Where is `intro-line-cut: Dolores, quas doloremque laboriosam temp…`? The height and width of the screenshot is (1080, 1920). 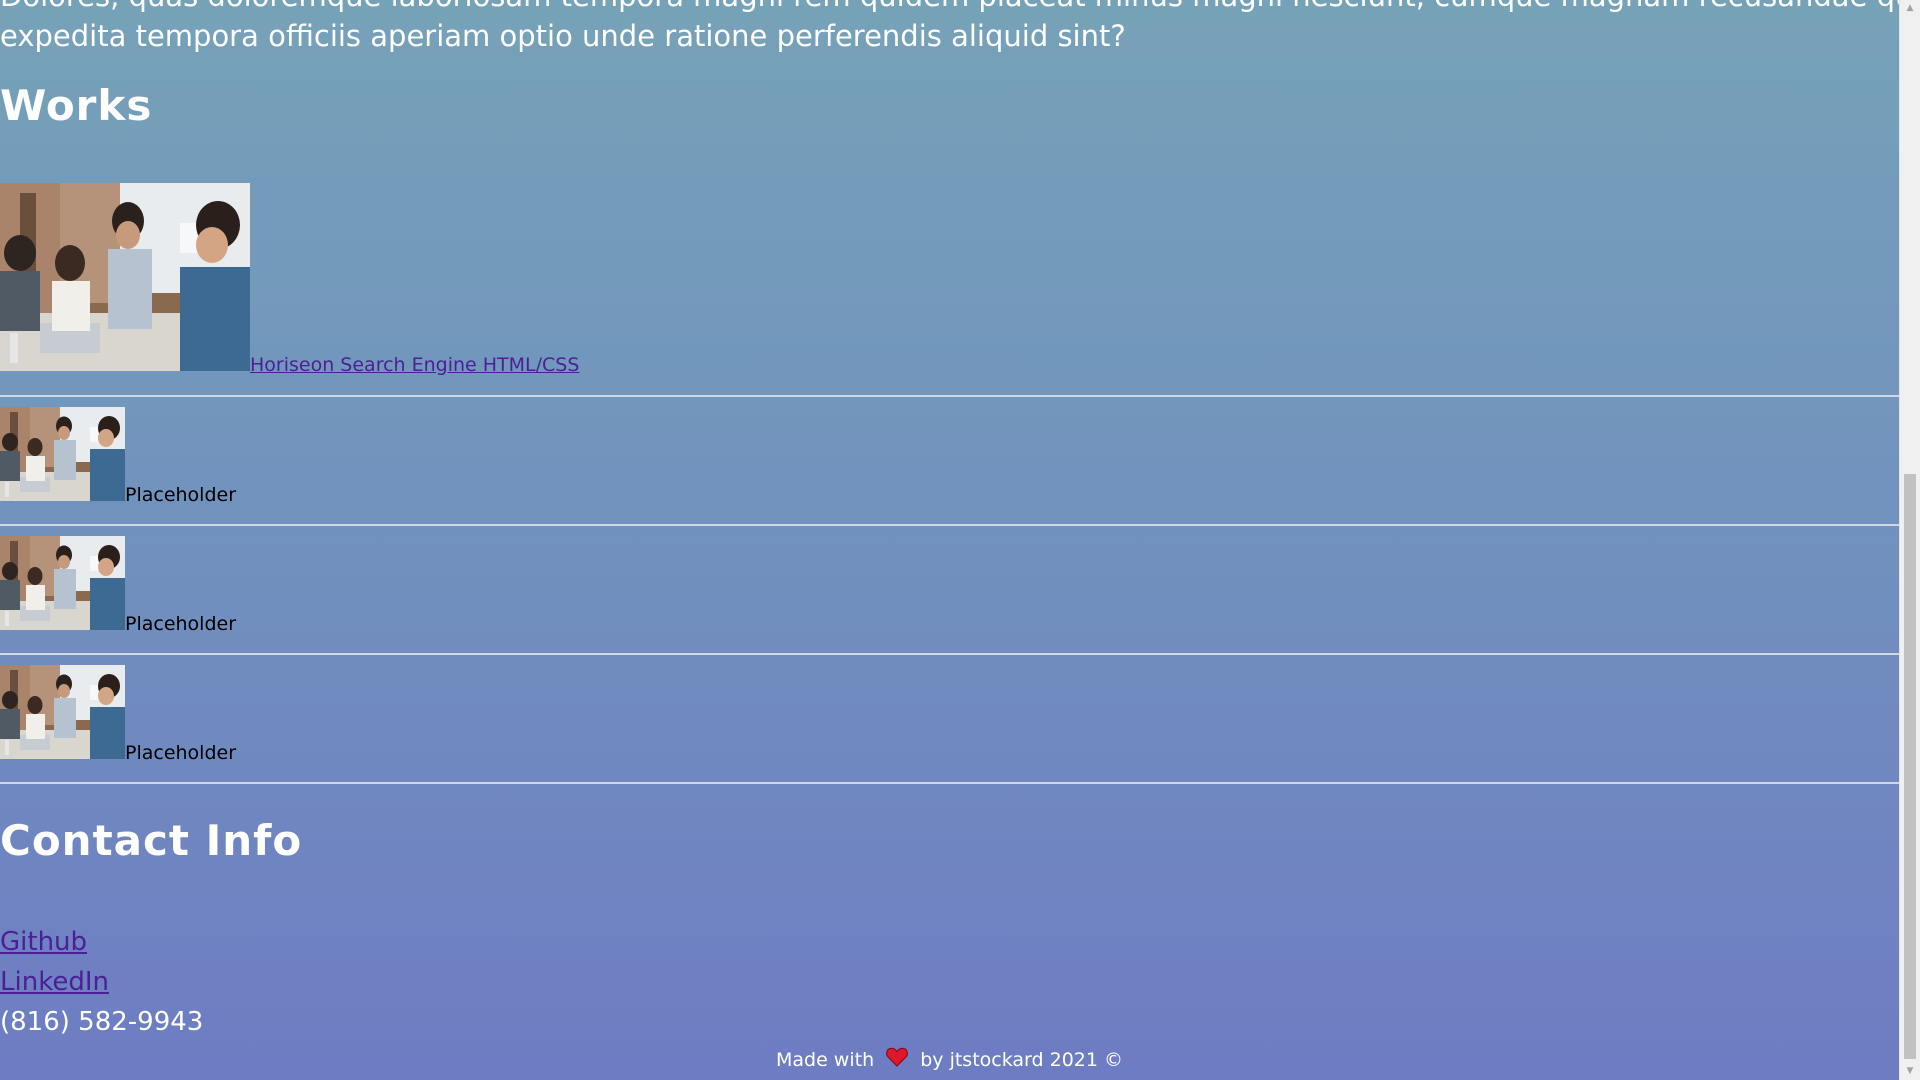
intro-line-cut: Dolores, quas doloremque laboriosam temp… is located at coordinates (949, 8).